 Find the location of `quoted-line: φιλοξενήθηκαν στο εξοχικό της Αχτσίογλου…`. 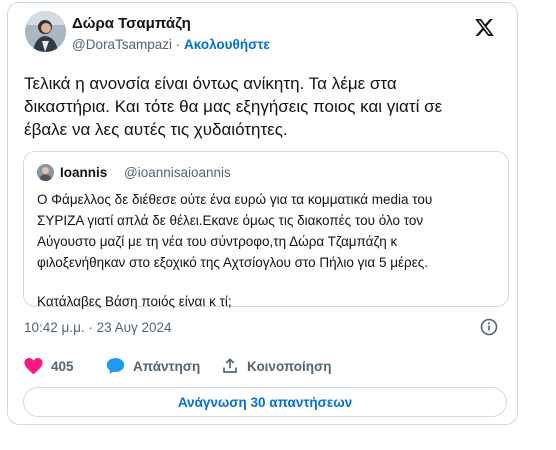

quoted-line: φιλοξενήθηκαν στο εξοχικό της Αχτσίογλου… is located at coordinates (232, 262).